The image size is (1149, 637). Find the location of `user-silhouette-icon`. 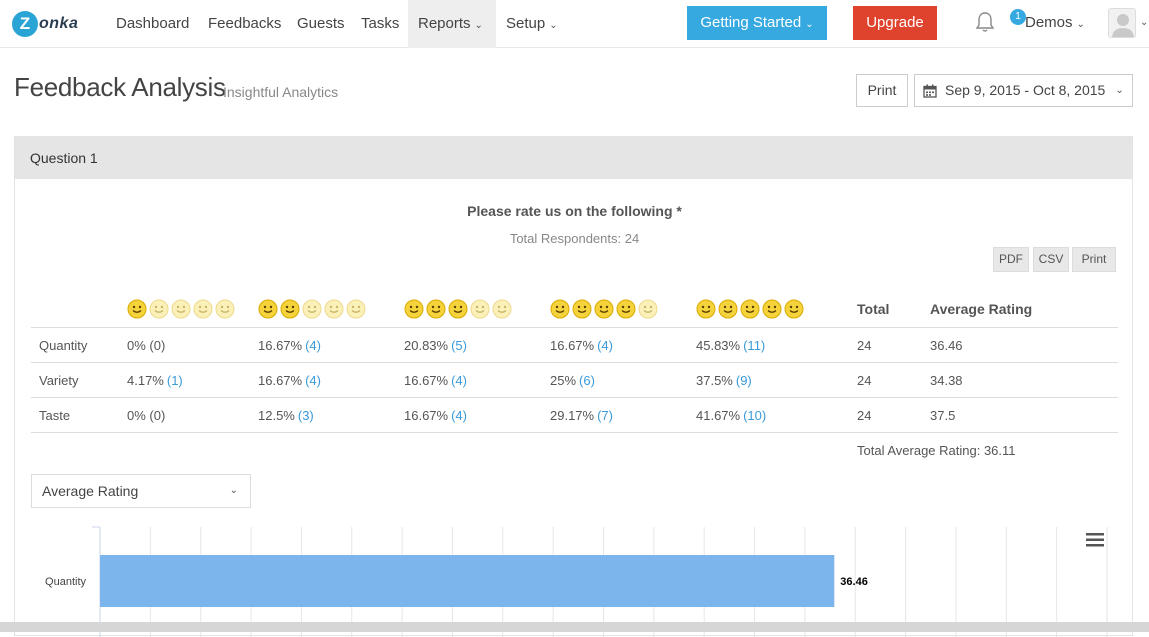

user-silhouette-icon is located at coordinates (1123, 25).